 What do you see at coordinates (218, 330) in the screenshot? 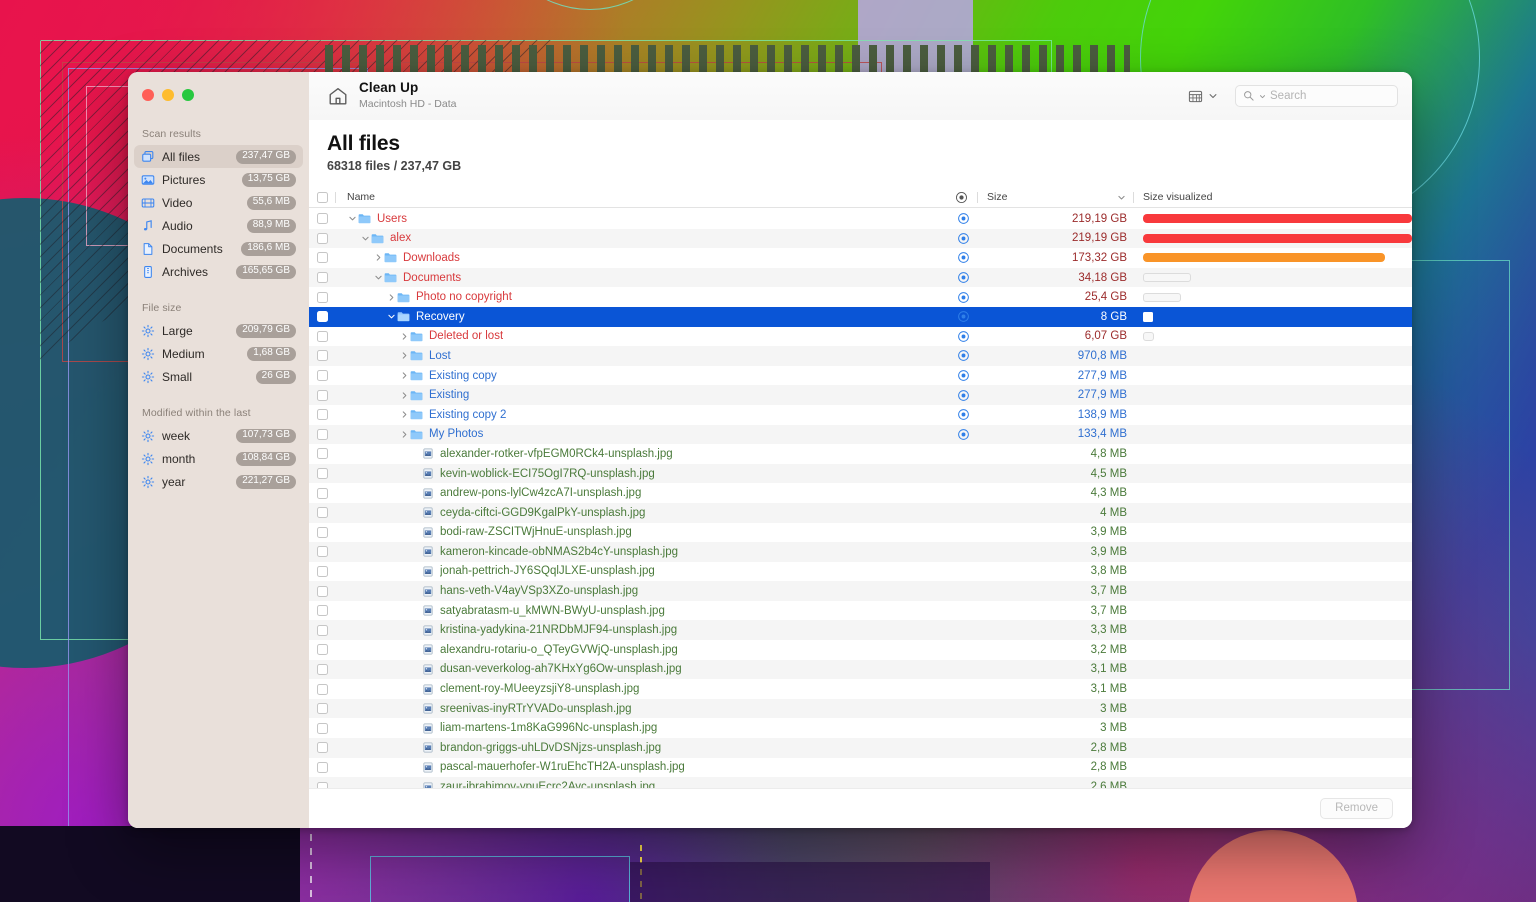
I see `sidebar-item-large: Large 209,79 GB` at bounding box center [218, 330].